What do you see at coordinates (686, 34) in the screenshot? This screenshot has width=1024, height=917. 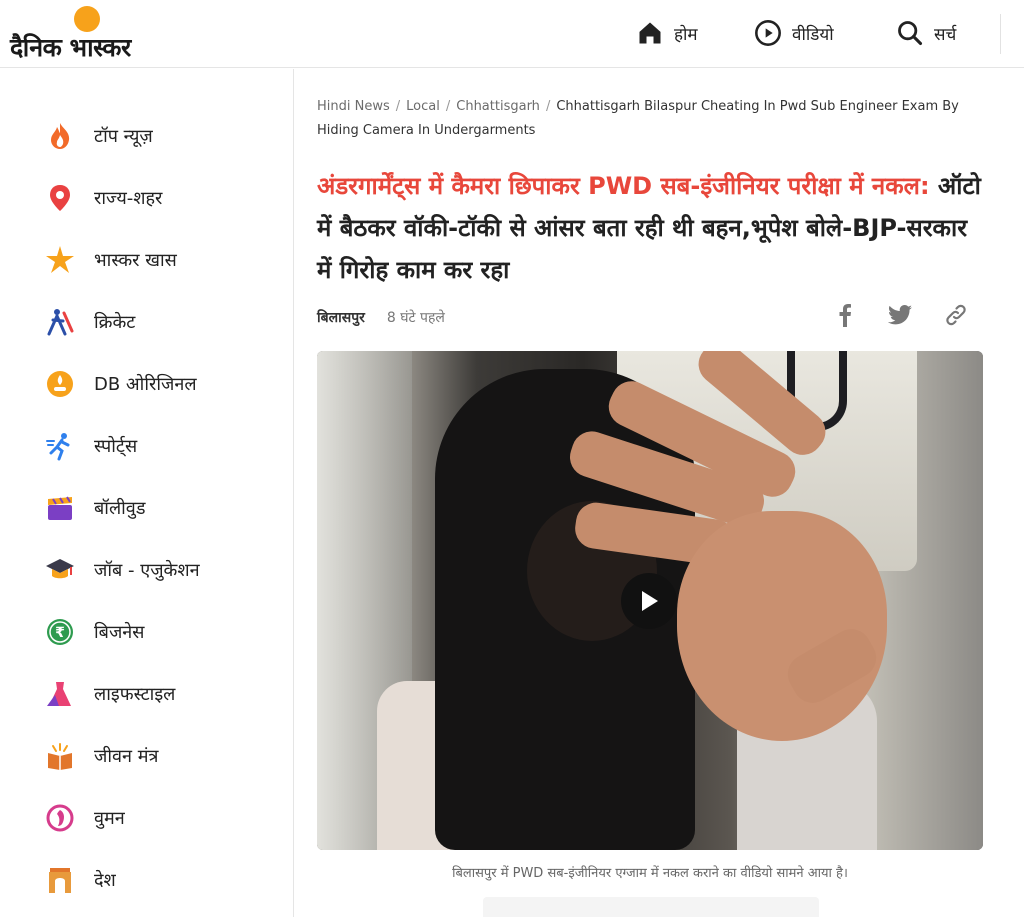 I see `nav-home-label: होम` at bounding box center [686, 34].